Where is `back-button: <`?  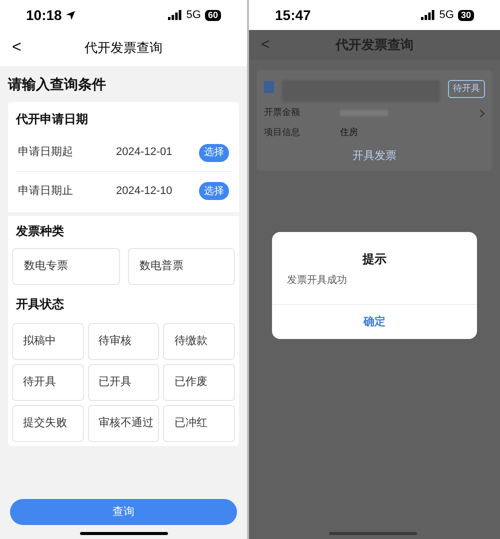 back-button: < is located at coordinates (17, 48).